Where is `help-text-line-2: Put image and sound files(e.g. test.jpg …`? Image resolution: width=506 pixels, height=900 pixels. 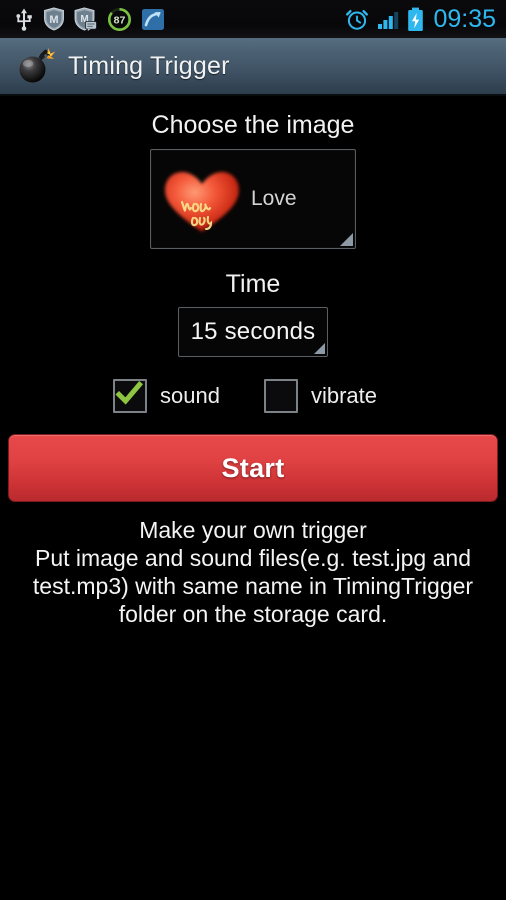
help-text-line-2: Put image and sound files(e.g. test.jpg … is located at coordinates (252, 558).